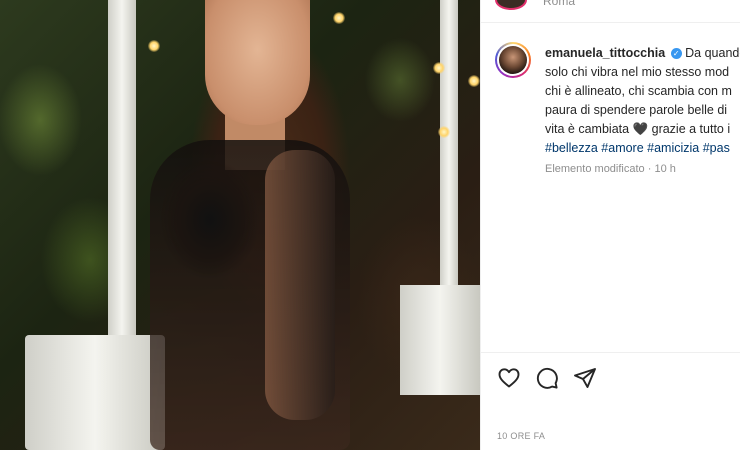 The height and width of the screenshot is (450, 740). I want to click on header-avatar, so click(511, 5).